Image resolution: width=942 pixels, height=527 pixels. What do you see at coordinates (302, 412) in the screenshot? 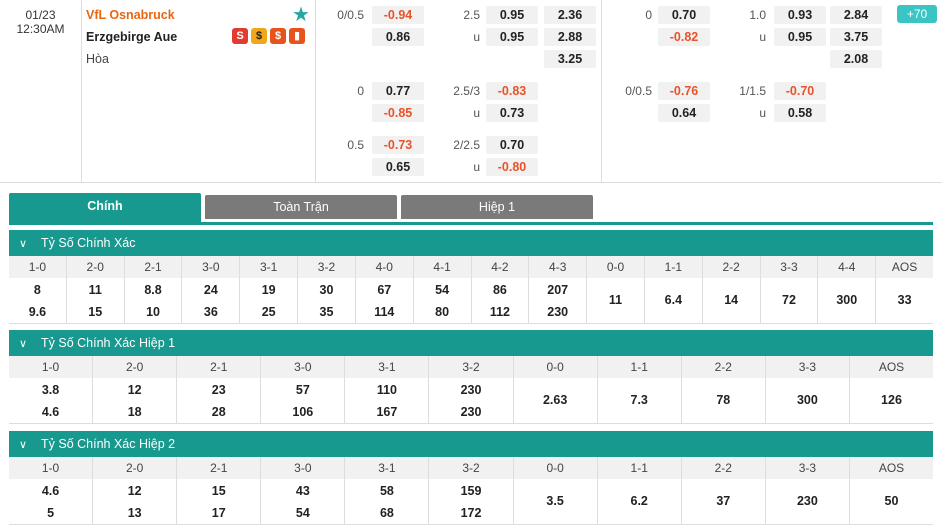
I see `score-odd: 106` at bounding box center [302, 412].